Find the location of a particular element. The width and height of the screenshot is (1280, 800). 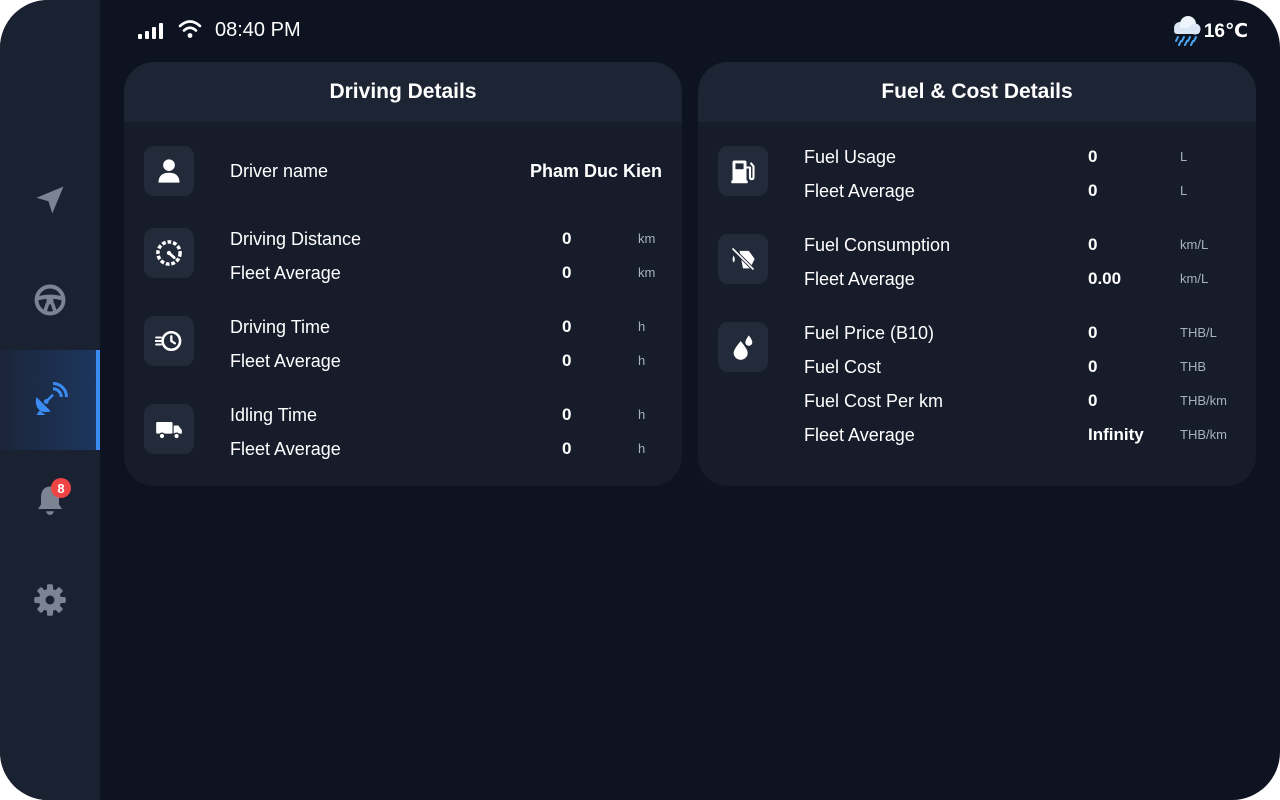

stopwatch-icon is located at coordinates (168, 341).